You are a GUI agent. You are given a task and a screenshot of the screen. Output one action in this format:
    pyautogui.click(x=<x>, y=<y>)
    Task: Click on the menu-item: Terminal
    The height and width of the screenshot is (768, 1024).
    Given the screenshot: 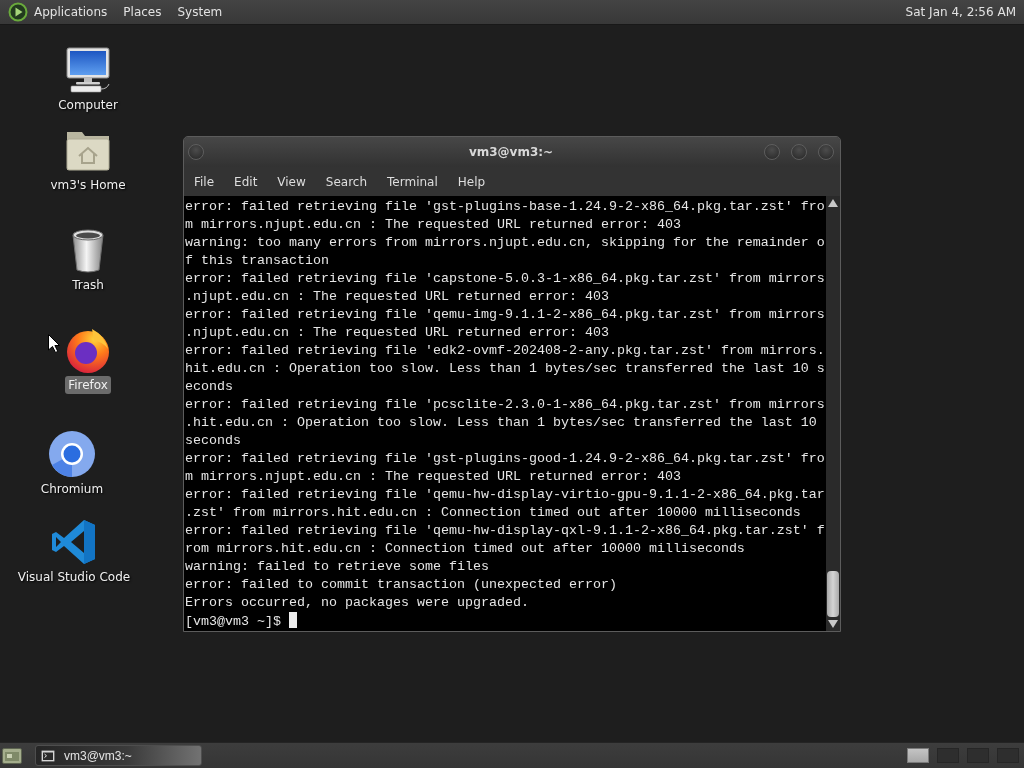 What is the action you would take?
    pyautogui.click(x=412, y=181)
    